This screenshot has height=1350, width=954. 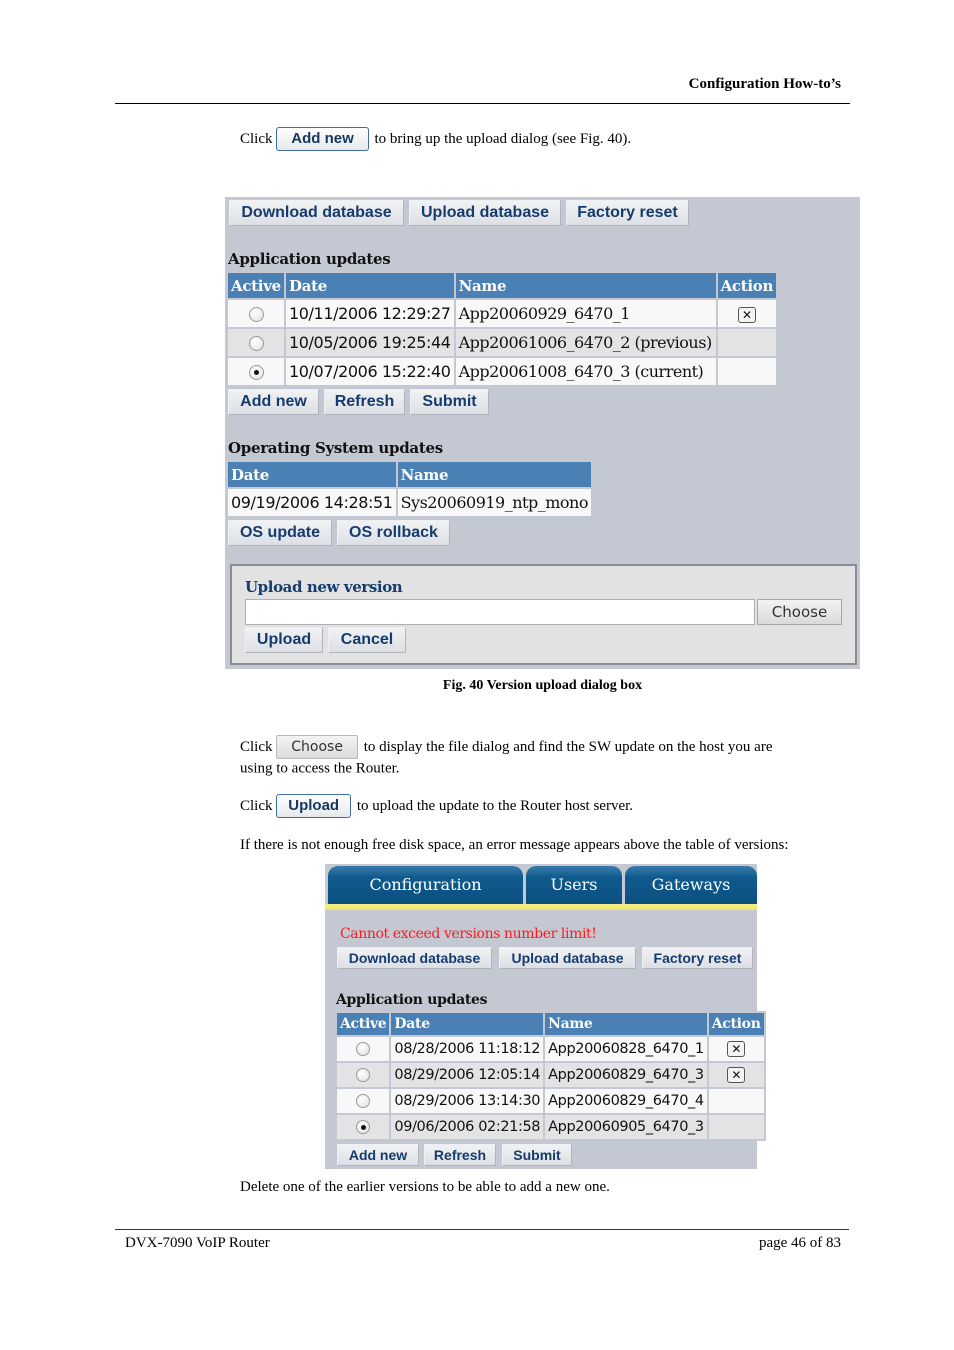 I want to click on row-date: 08/29/2006 13:14:30, so click(x=467, y=1101).